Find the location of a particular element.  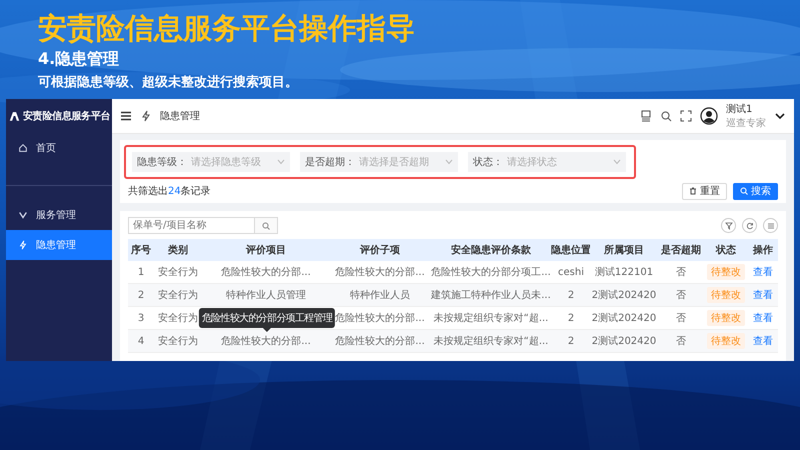

filter-select: 隐患等级： 请选择隐患等级 is located at coordinates (211, 162).